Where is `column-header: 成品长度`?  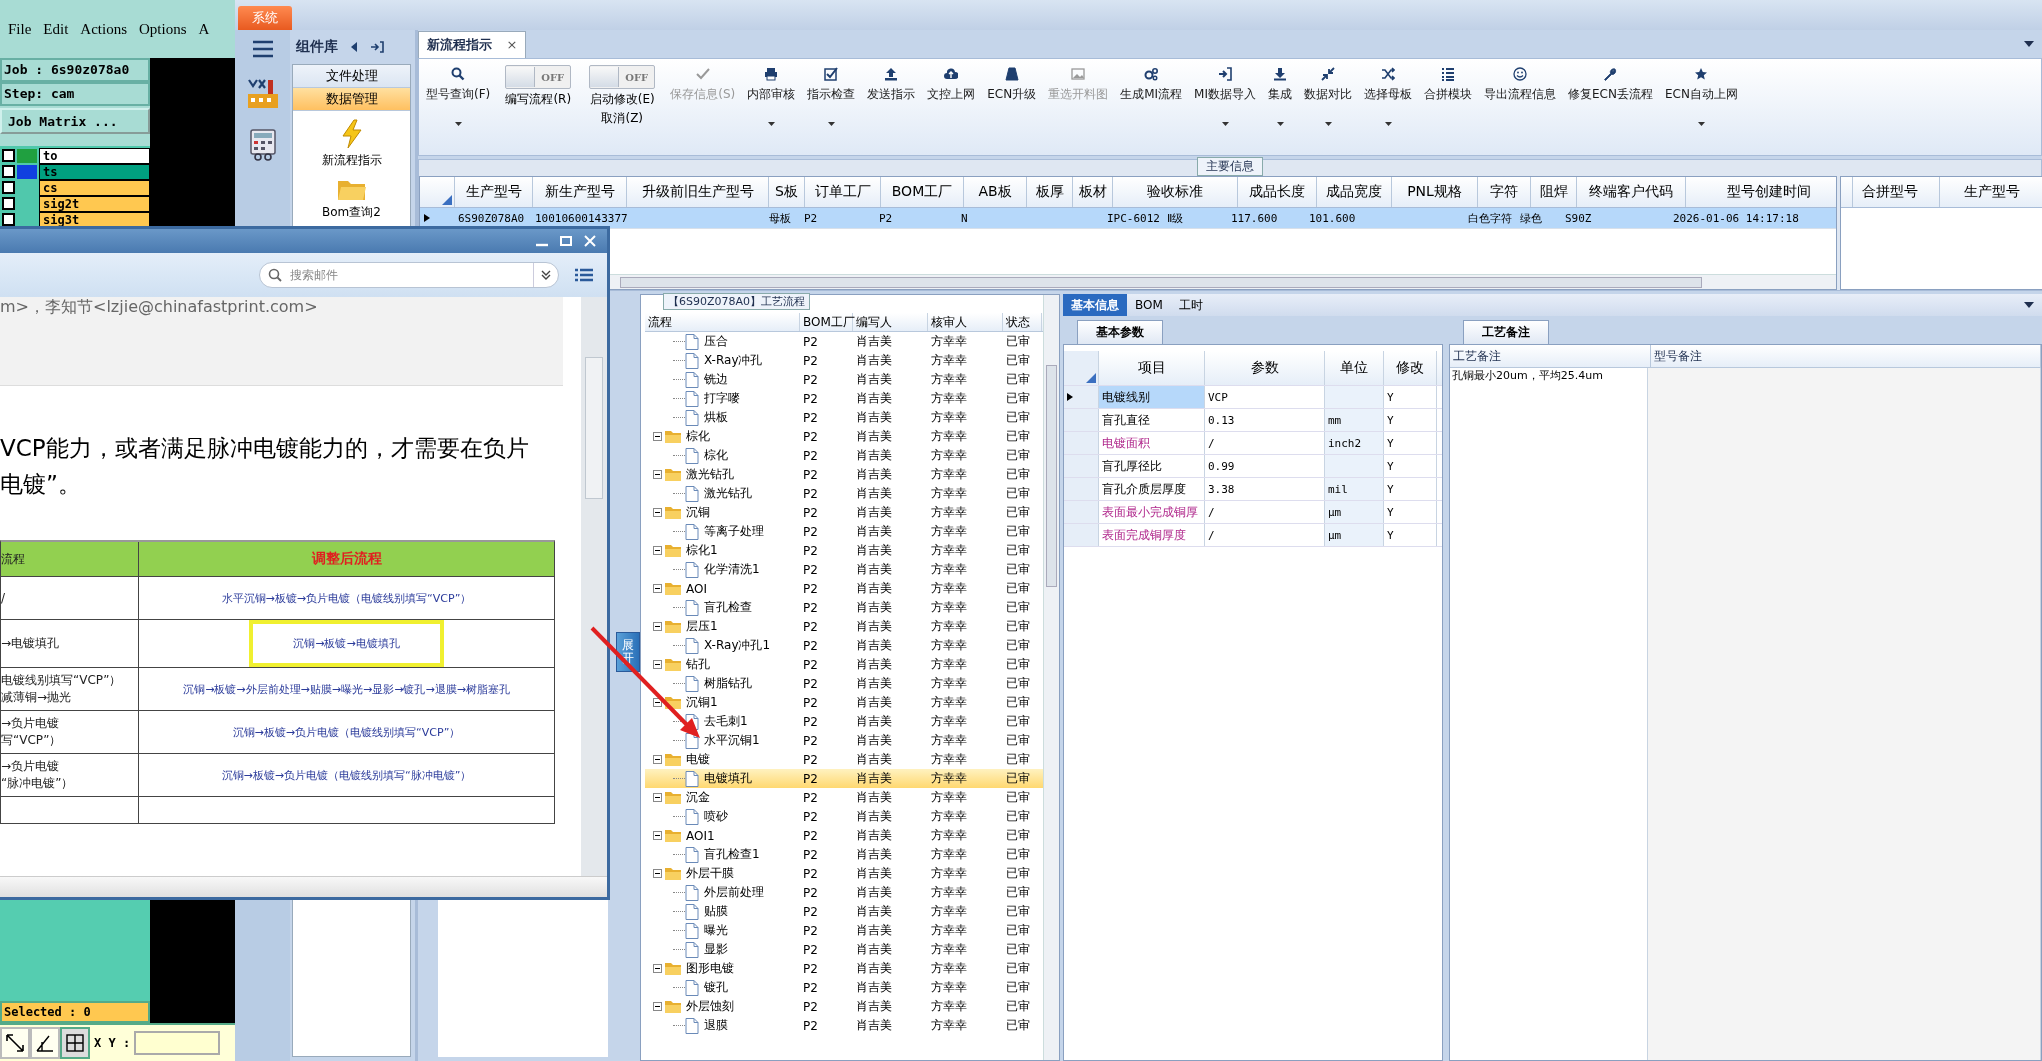 column-header: 成品长度 is located at coordinates (1277, 192).